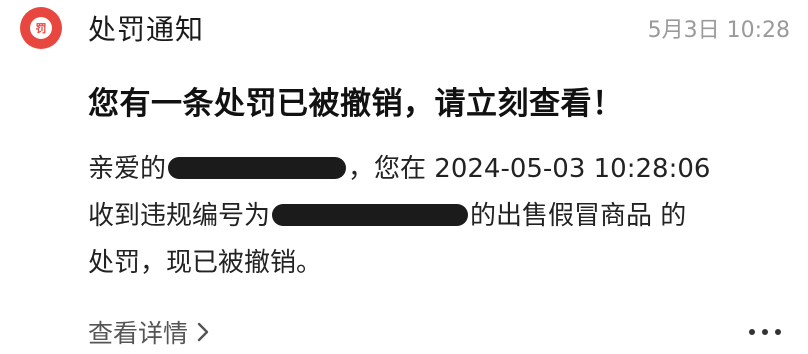 The height and width of the screenshot is (354, 808). Describe the element at coordinates (138, 333) in the screenshot. I see `view-details-label: 查看详情` at that location.